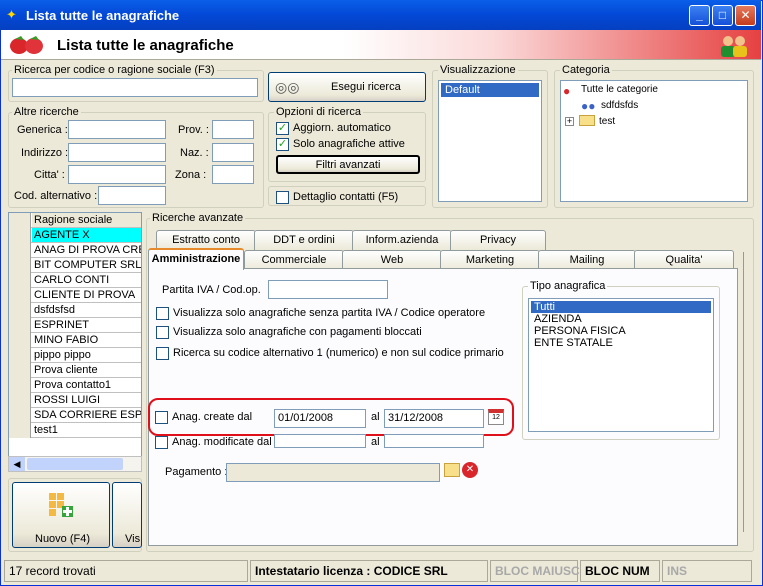 This screenshot has width=763, height=586. I want to click on table-row: dsfdsfsd, so click(75, 310).